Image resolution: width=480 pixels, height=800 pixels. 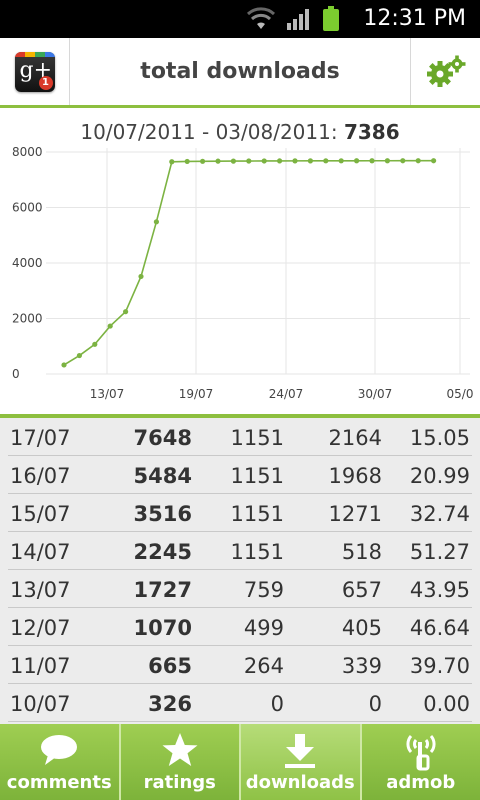 I want to click on chart-heading: 10/07/2011 - 03/08/2011: 7386, so click(x=240, y=132).